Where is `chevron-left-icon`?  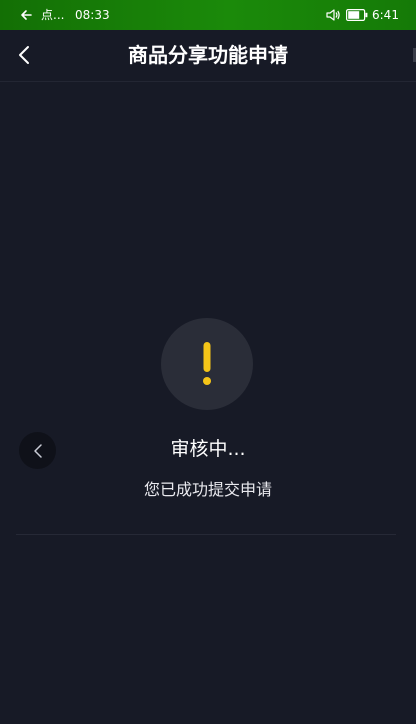 chevron-left-icon is located at coordinates (24, 55).